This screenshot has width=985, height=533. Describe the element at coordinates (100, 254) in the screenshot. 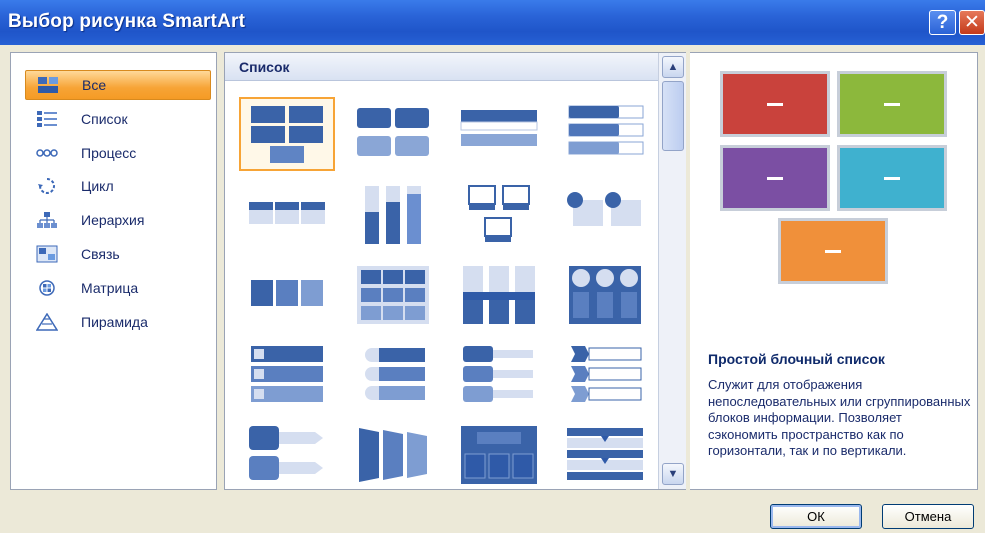

I see `category-label: Связь` at that location.